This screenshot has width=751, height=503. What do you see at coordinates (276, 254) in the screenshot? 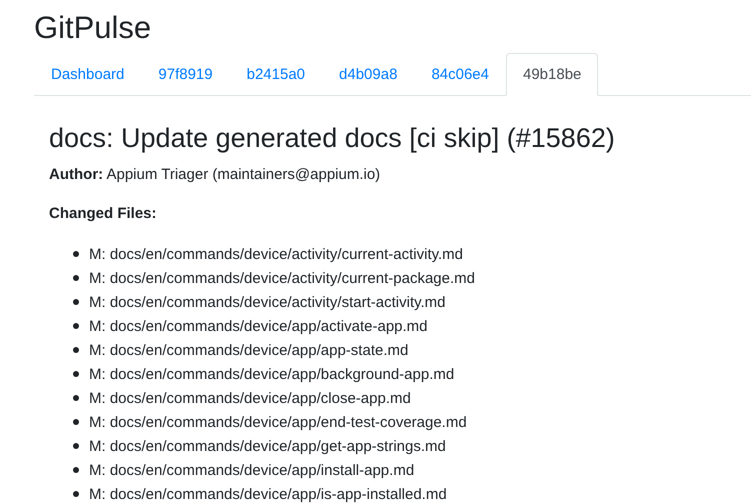
I see `file-entry: M: docs/en/commands/device/activity/current-activity.md` at bounding box center [276, 254].